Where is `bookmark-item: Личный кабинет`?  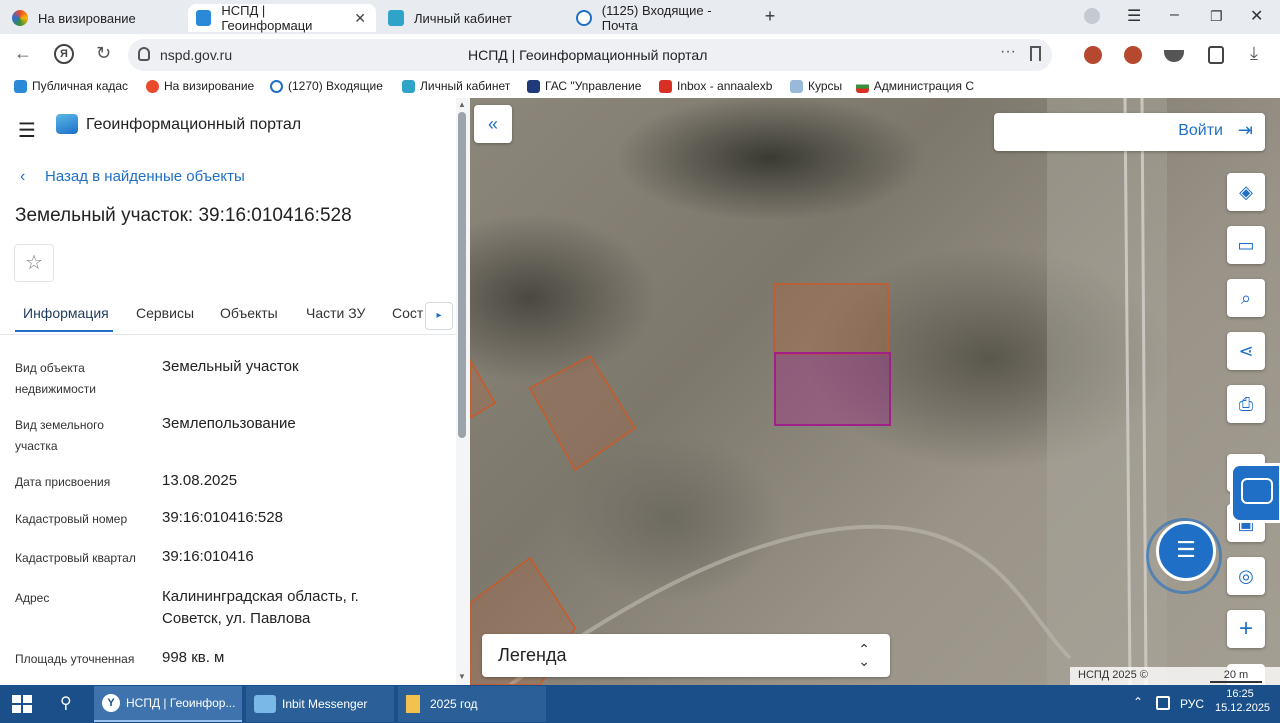 bookmark-item: Личный кабинет is located at coordinates (456, 86).